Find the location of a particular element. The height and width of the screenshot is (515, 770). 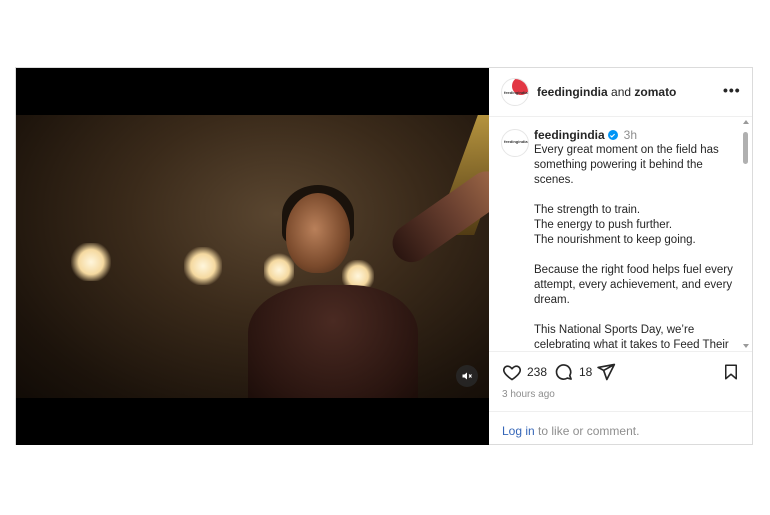

share-button is located at coordinates (606, 372).